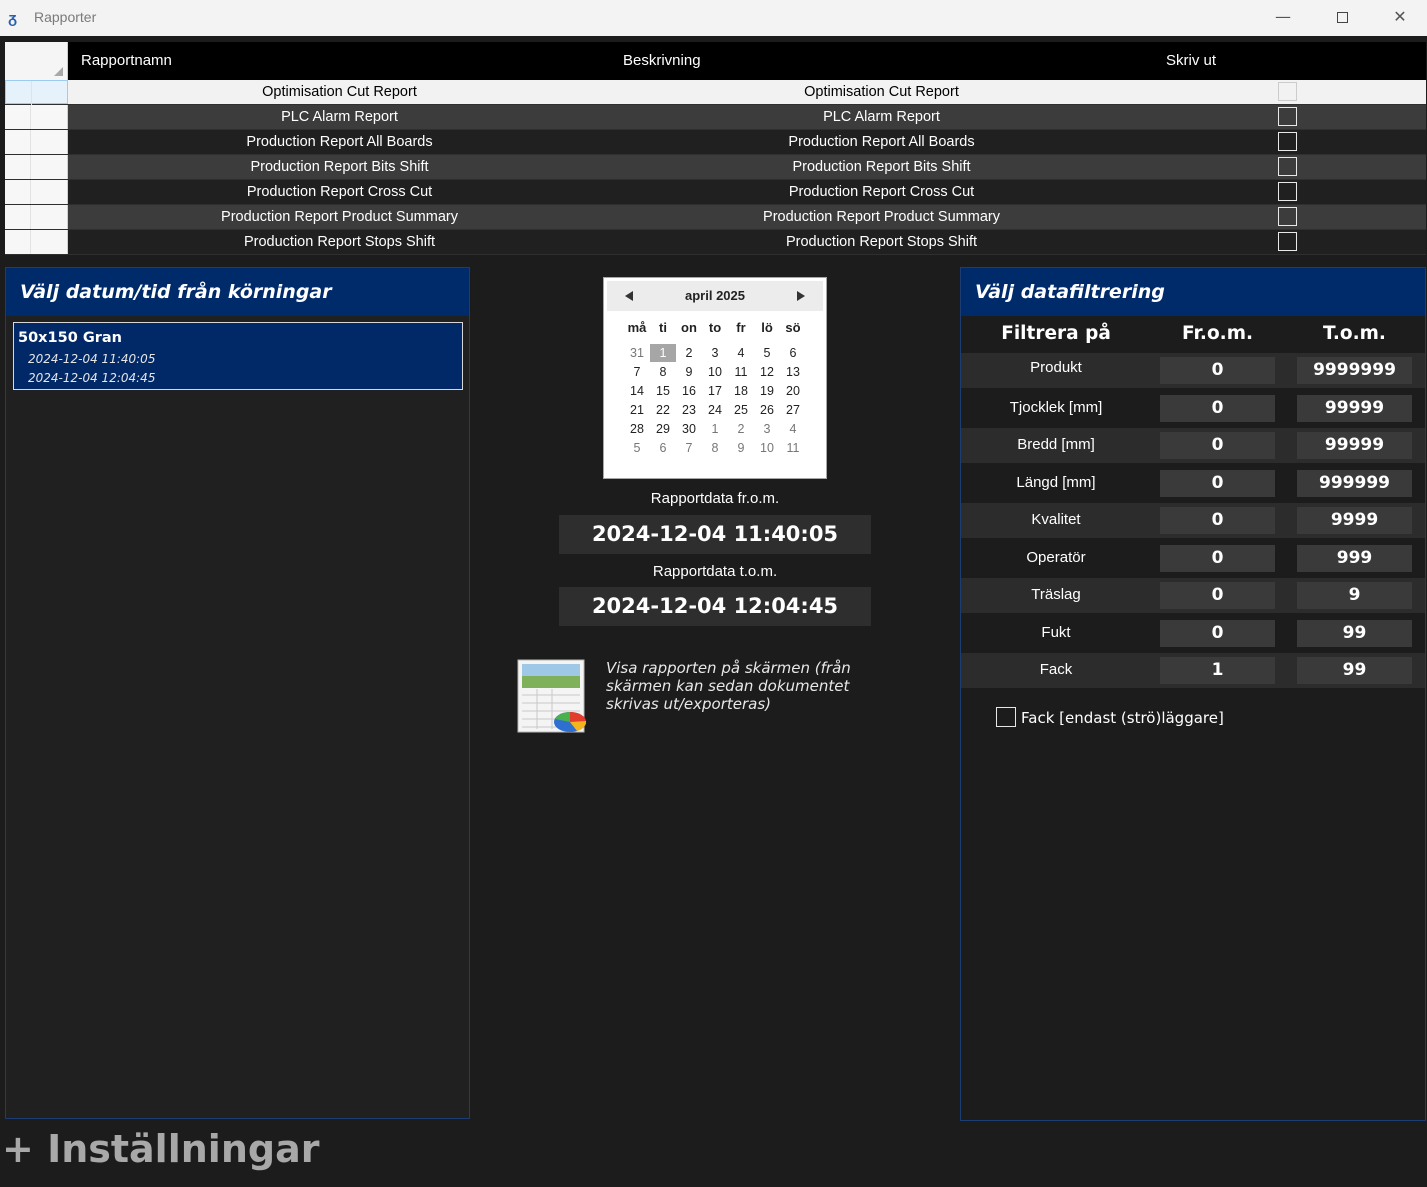 This screenshot has height=1187, width=1427. Describe the element at coordinates (1354, 558) in the screenshot. I see `filter-to-input: 999` at that location.